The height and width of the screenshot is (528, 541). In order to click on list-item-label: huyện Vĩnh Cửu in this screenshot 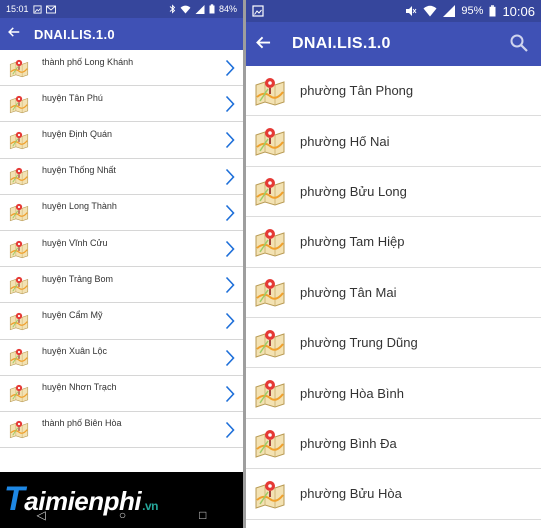, I will do `click(75, 242)`.